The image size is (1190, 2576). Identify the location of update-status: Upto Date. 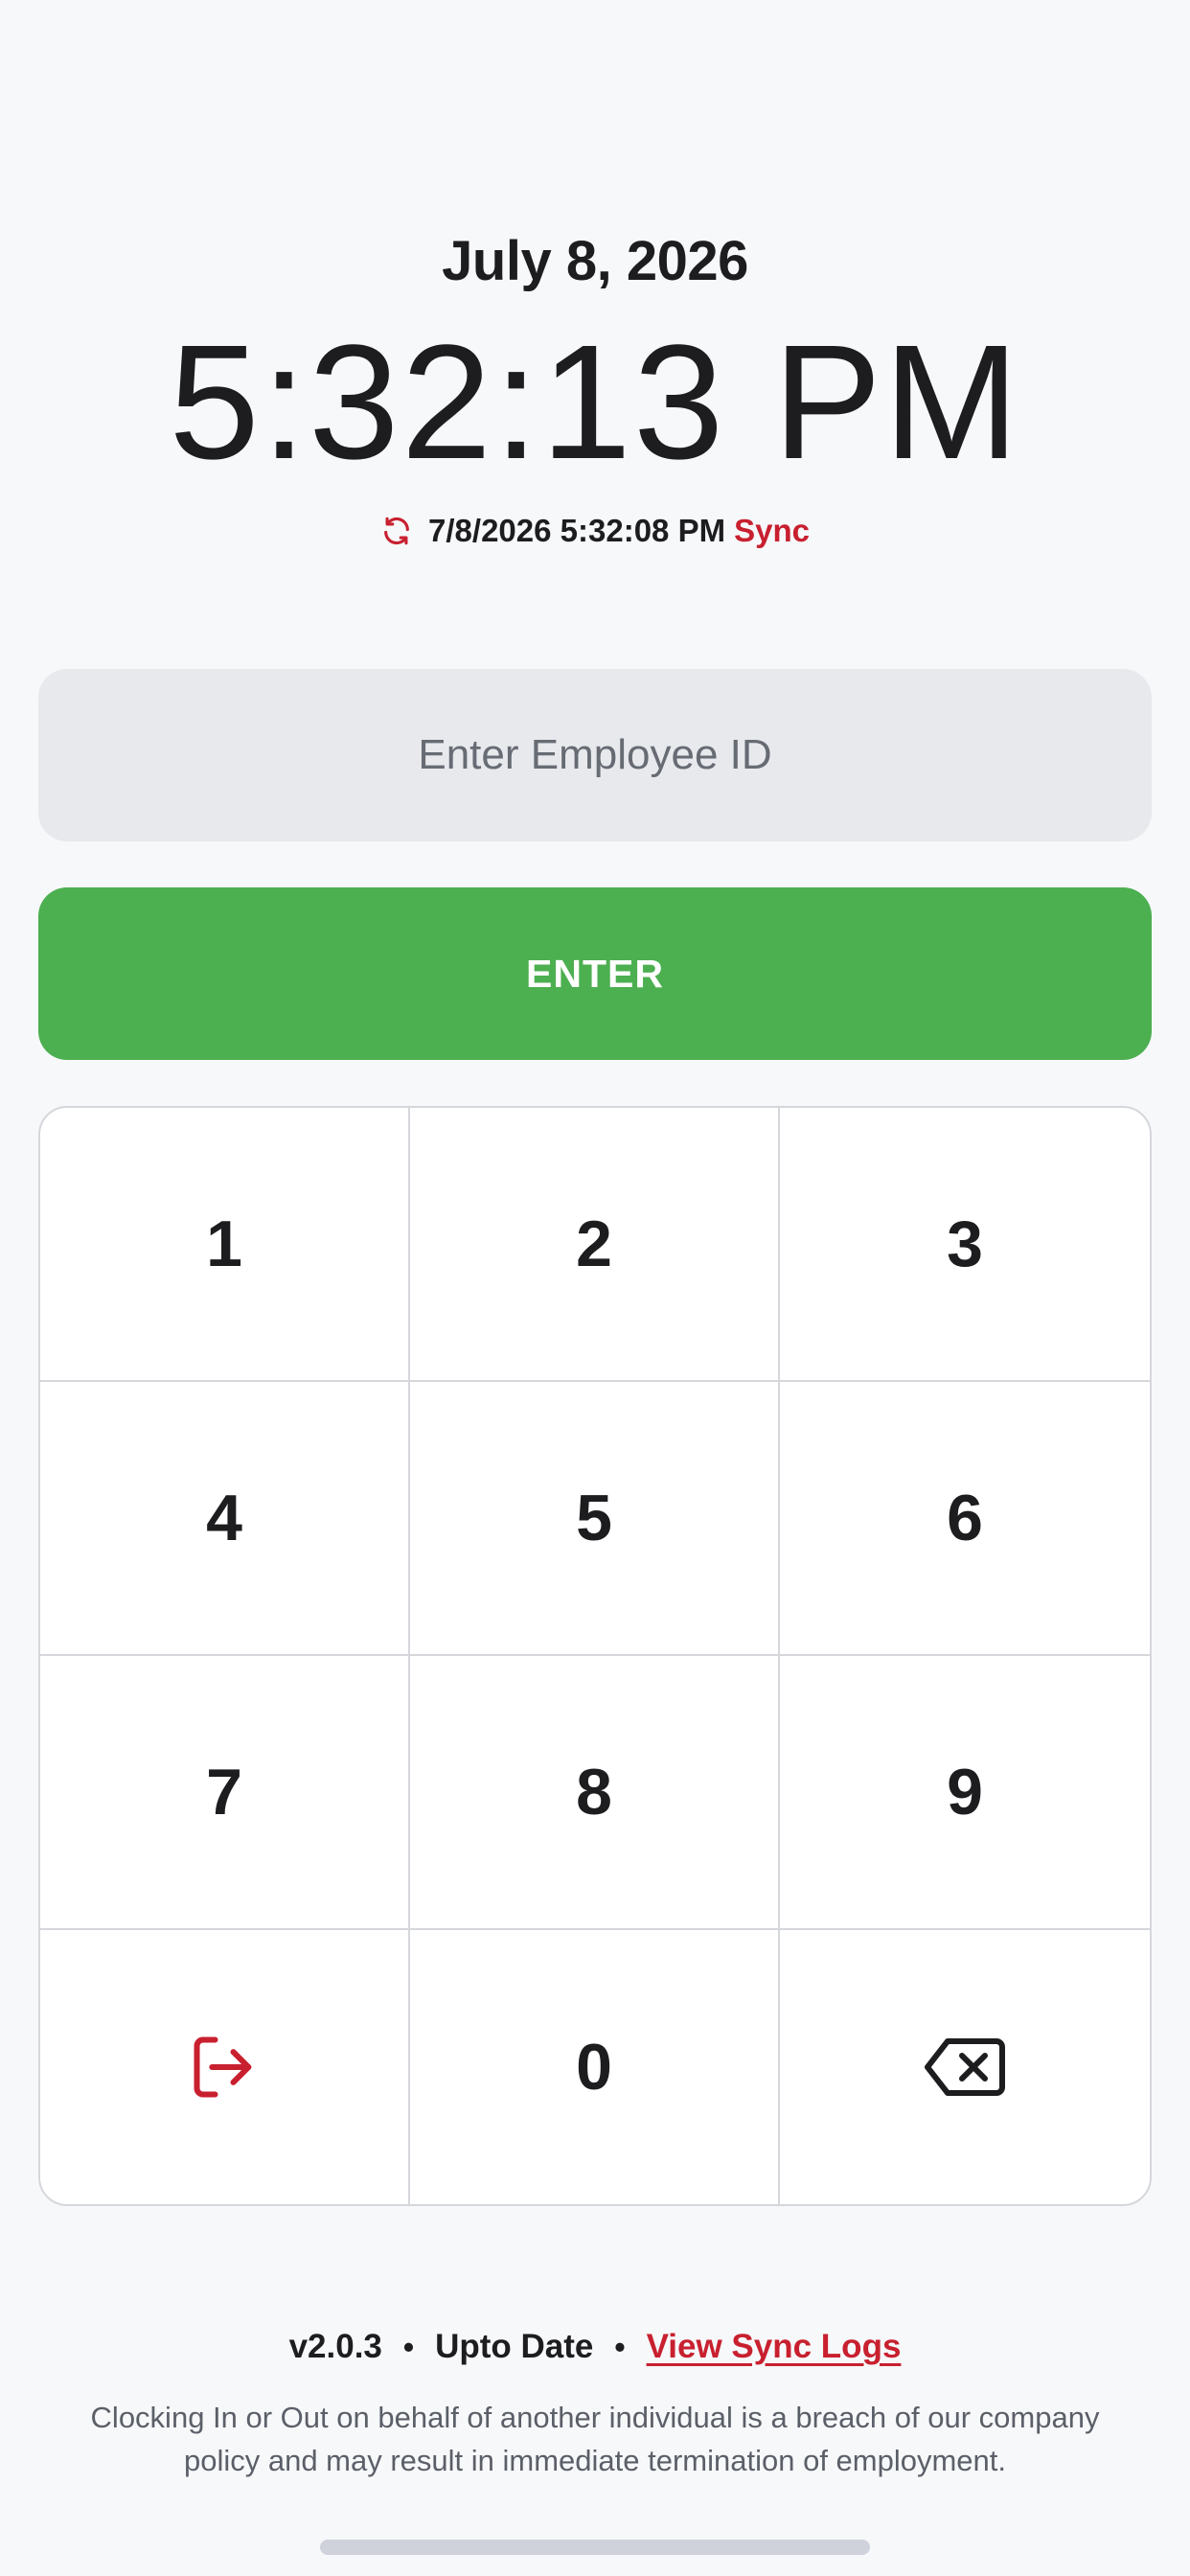
(514, 2346).